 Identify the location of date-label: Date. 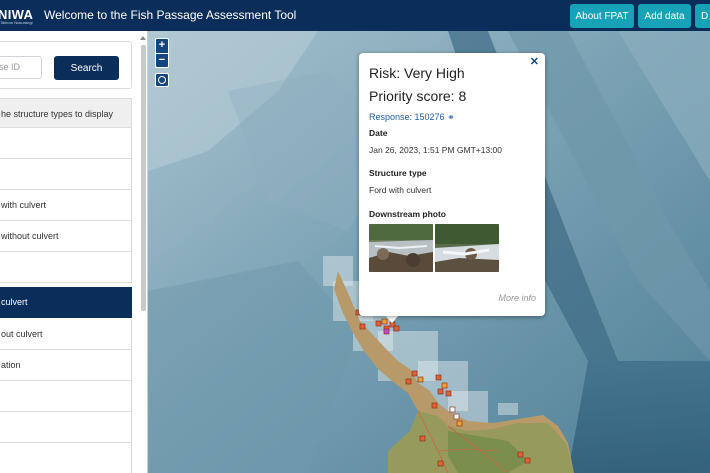
(378, 133).